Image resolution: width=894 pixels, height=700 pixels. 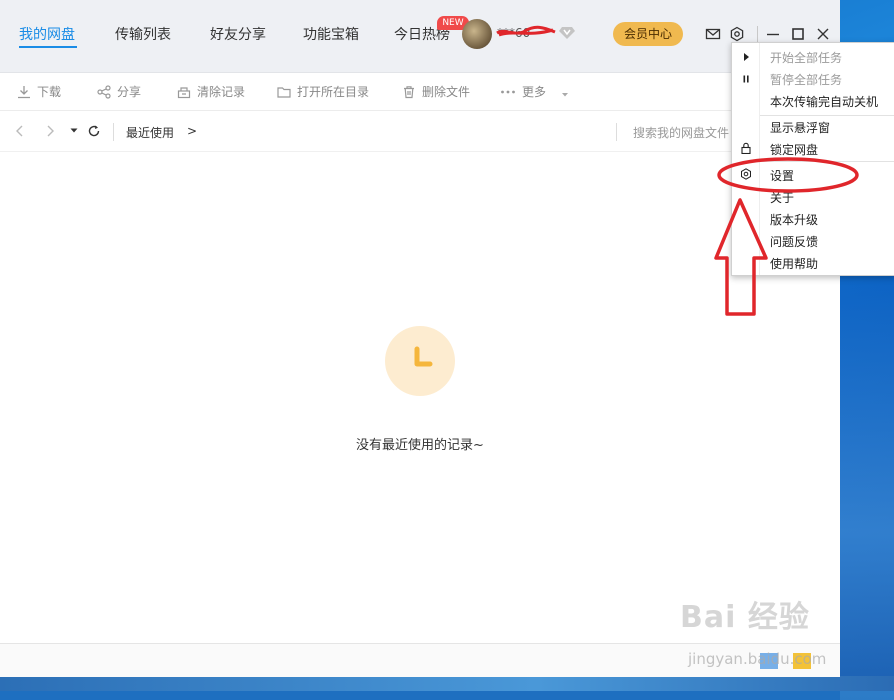 I want to click on open-folder-label: 打开所在目录, so click(x=333, y=92).